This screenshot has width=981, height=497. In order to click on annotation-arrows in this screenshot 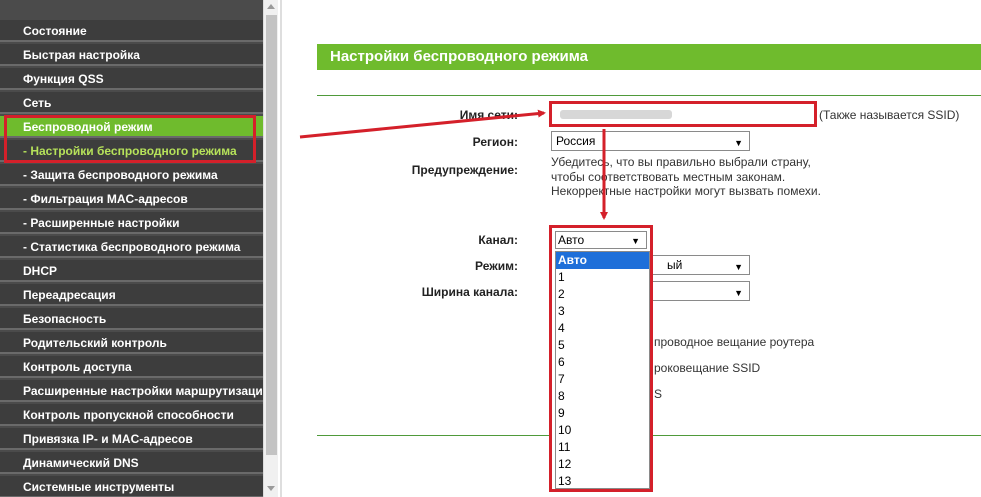, I will do `click(453, 164)`.